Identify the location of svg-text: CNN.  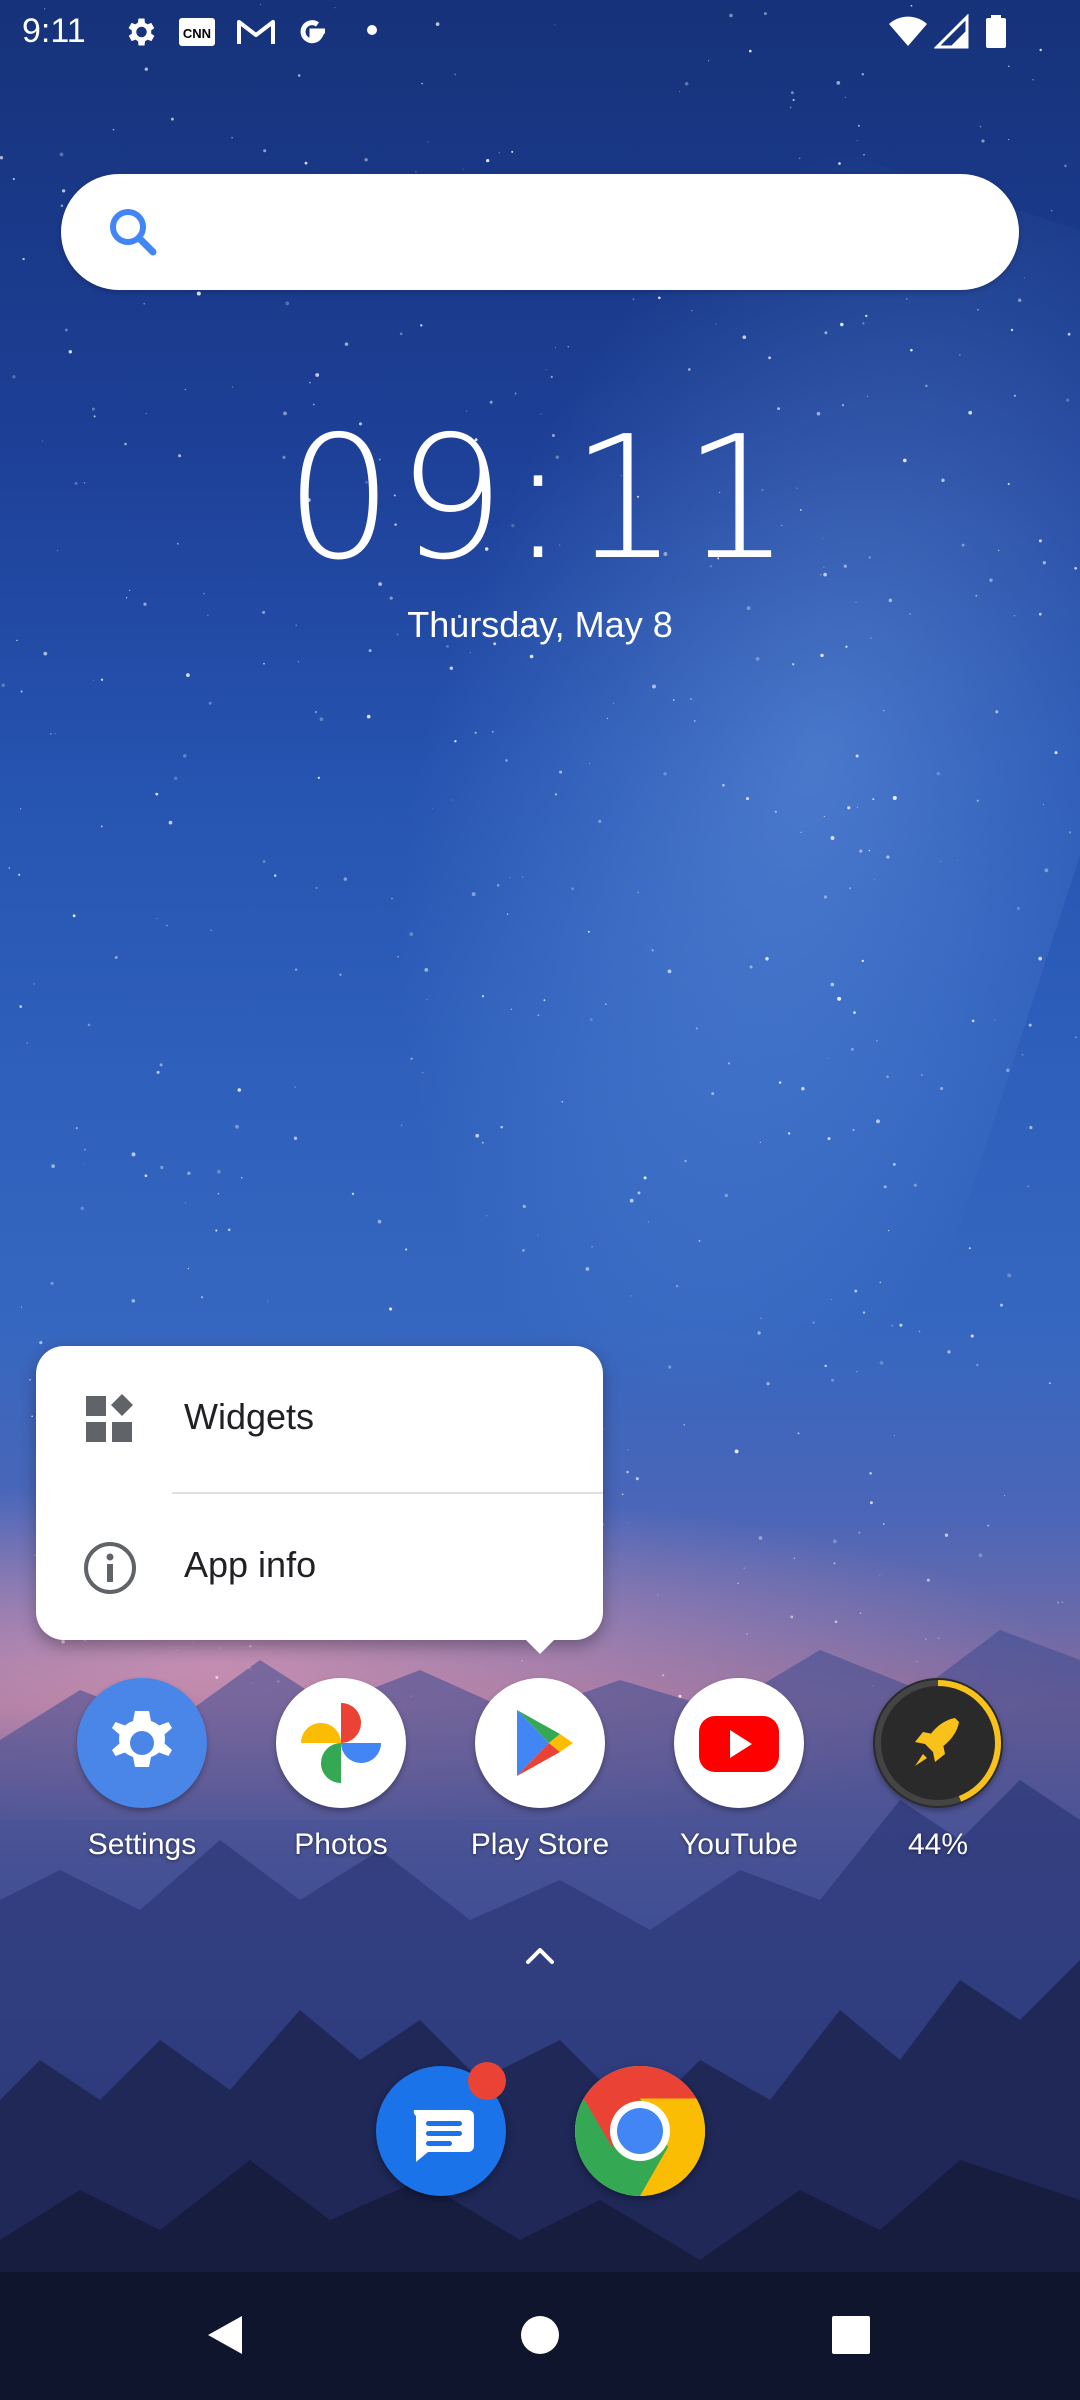
(197, 33).